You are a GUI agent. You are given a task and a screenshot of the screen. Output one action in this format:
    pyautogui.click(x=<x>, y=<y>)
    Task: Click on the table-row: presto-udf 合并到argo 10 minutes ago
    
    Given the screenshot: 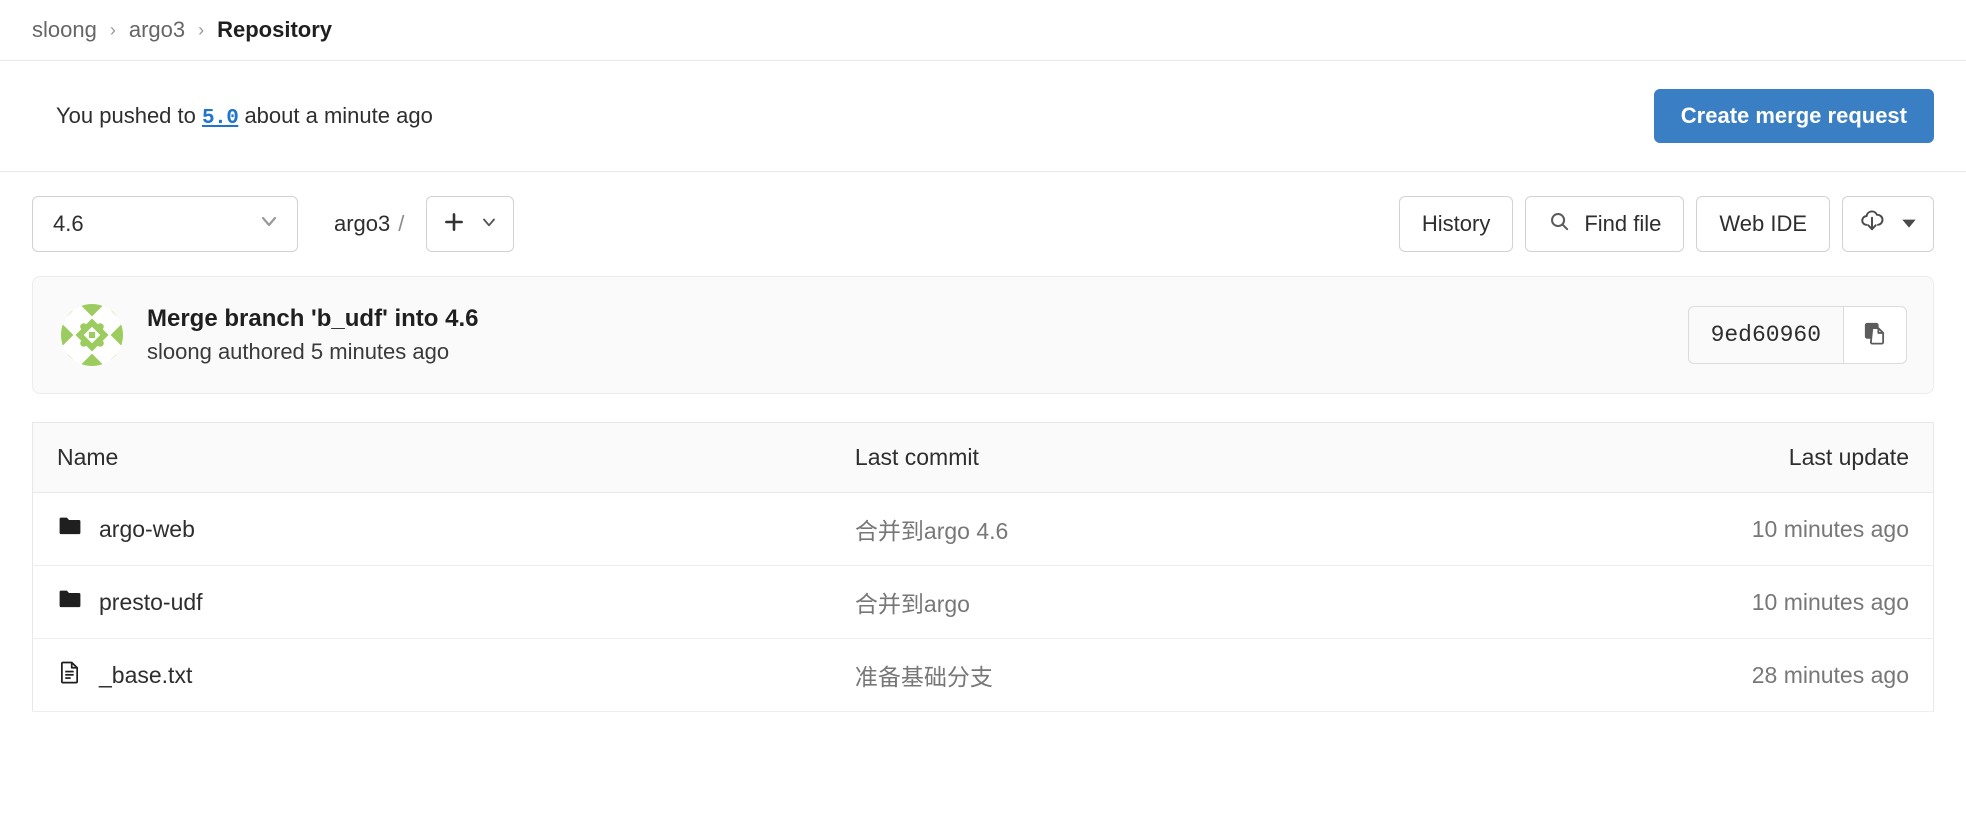 What is the action you would take?
    pyautogui.click(x=983, y=602)
    